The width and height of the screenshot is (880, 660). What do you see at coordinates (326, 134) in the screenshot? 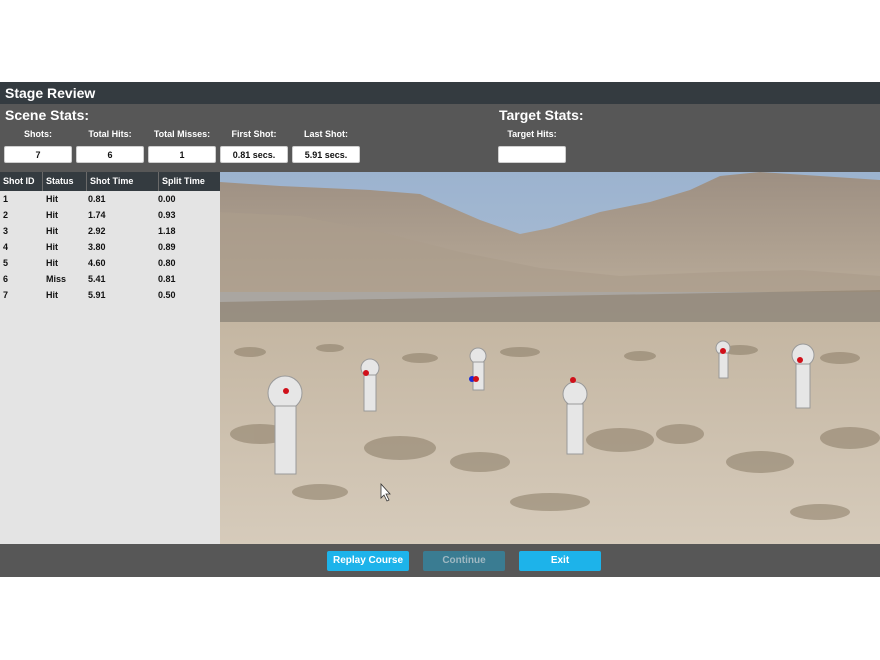
I see `last-shot-label: Last Shot:` at bounding box center [326, 134].